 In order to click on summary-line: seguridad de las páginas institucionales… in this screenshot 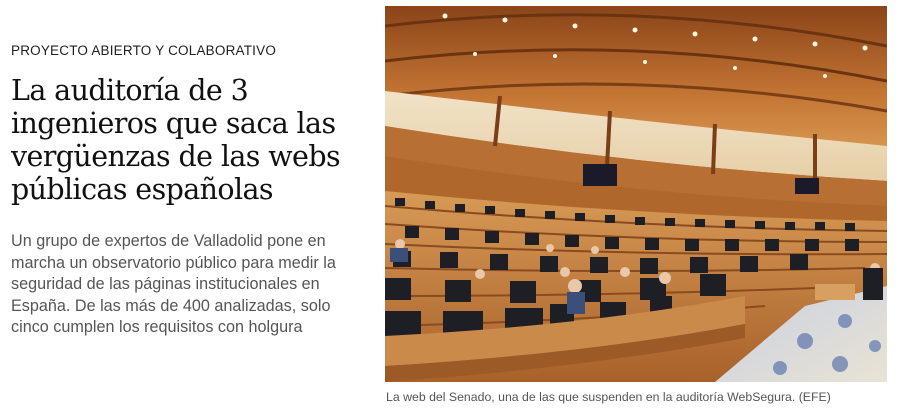, I will do `click(165, 284)`.